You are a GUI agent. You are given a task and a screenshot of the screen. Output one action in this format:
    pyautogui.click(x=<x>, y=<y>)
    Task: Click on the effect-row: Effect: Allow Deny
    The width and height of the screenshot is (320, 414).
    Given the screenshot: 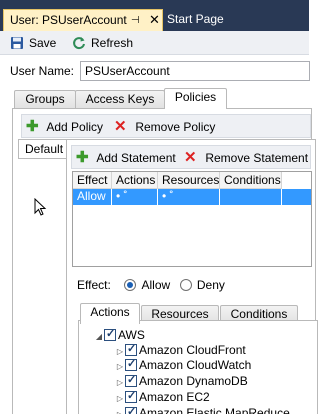 What is the action you would take?
    pyautogui.click(x=151, y=286)
    